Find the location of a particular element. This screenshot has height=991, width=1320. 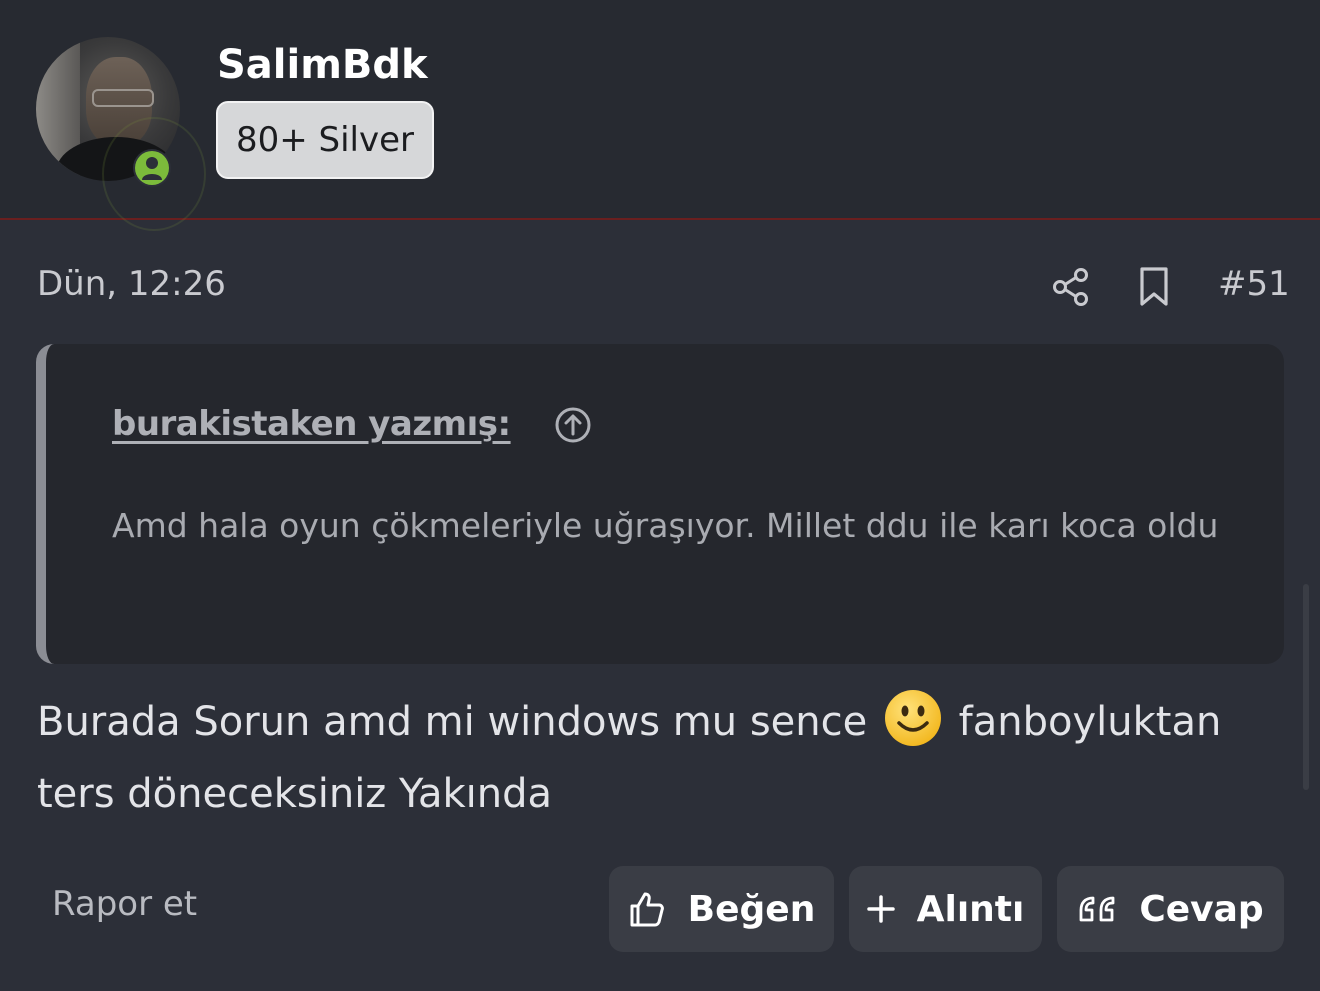

quote-label: Alıntı is located at coordinates (970, 909).